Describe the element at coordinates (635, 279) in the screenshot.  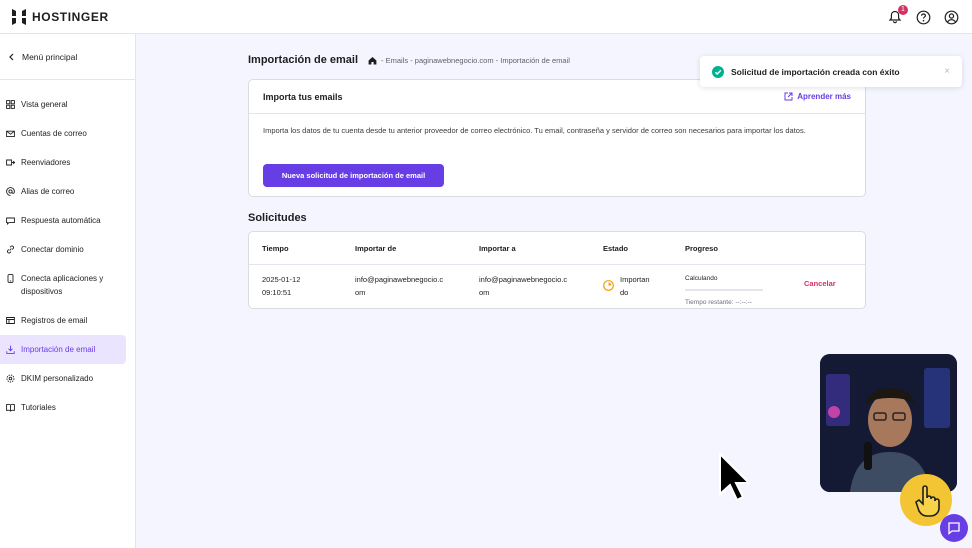
I see `status-line1: Importan` at that location.